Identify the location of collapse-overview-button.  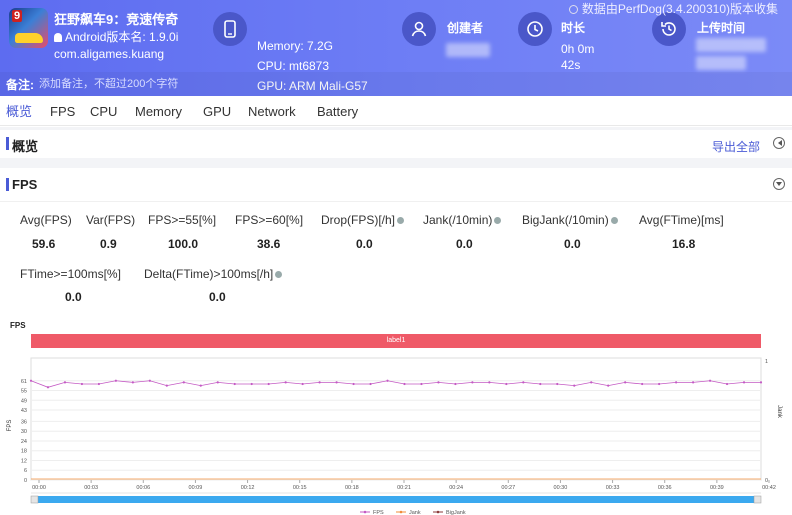
(779, 143).